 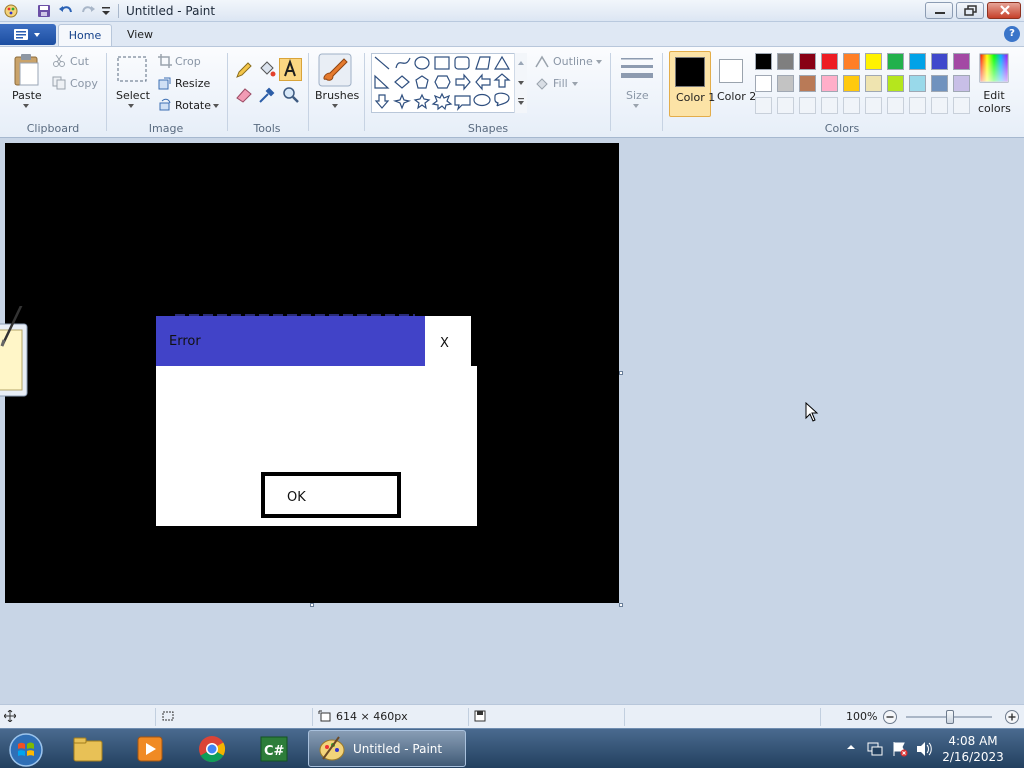 I want to click on zoom-slider-thumb, so click(x=950, y=717).